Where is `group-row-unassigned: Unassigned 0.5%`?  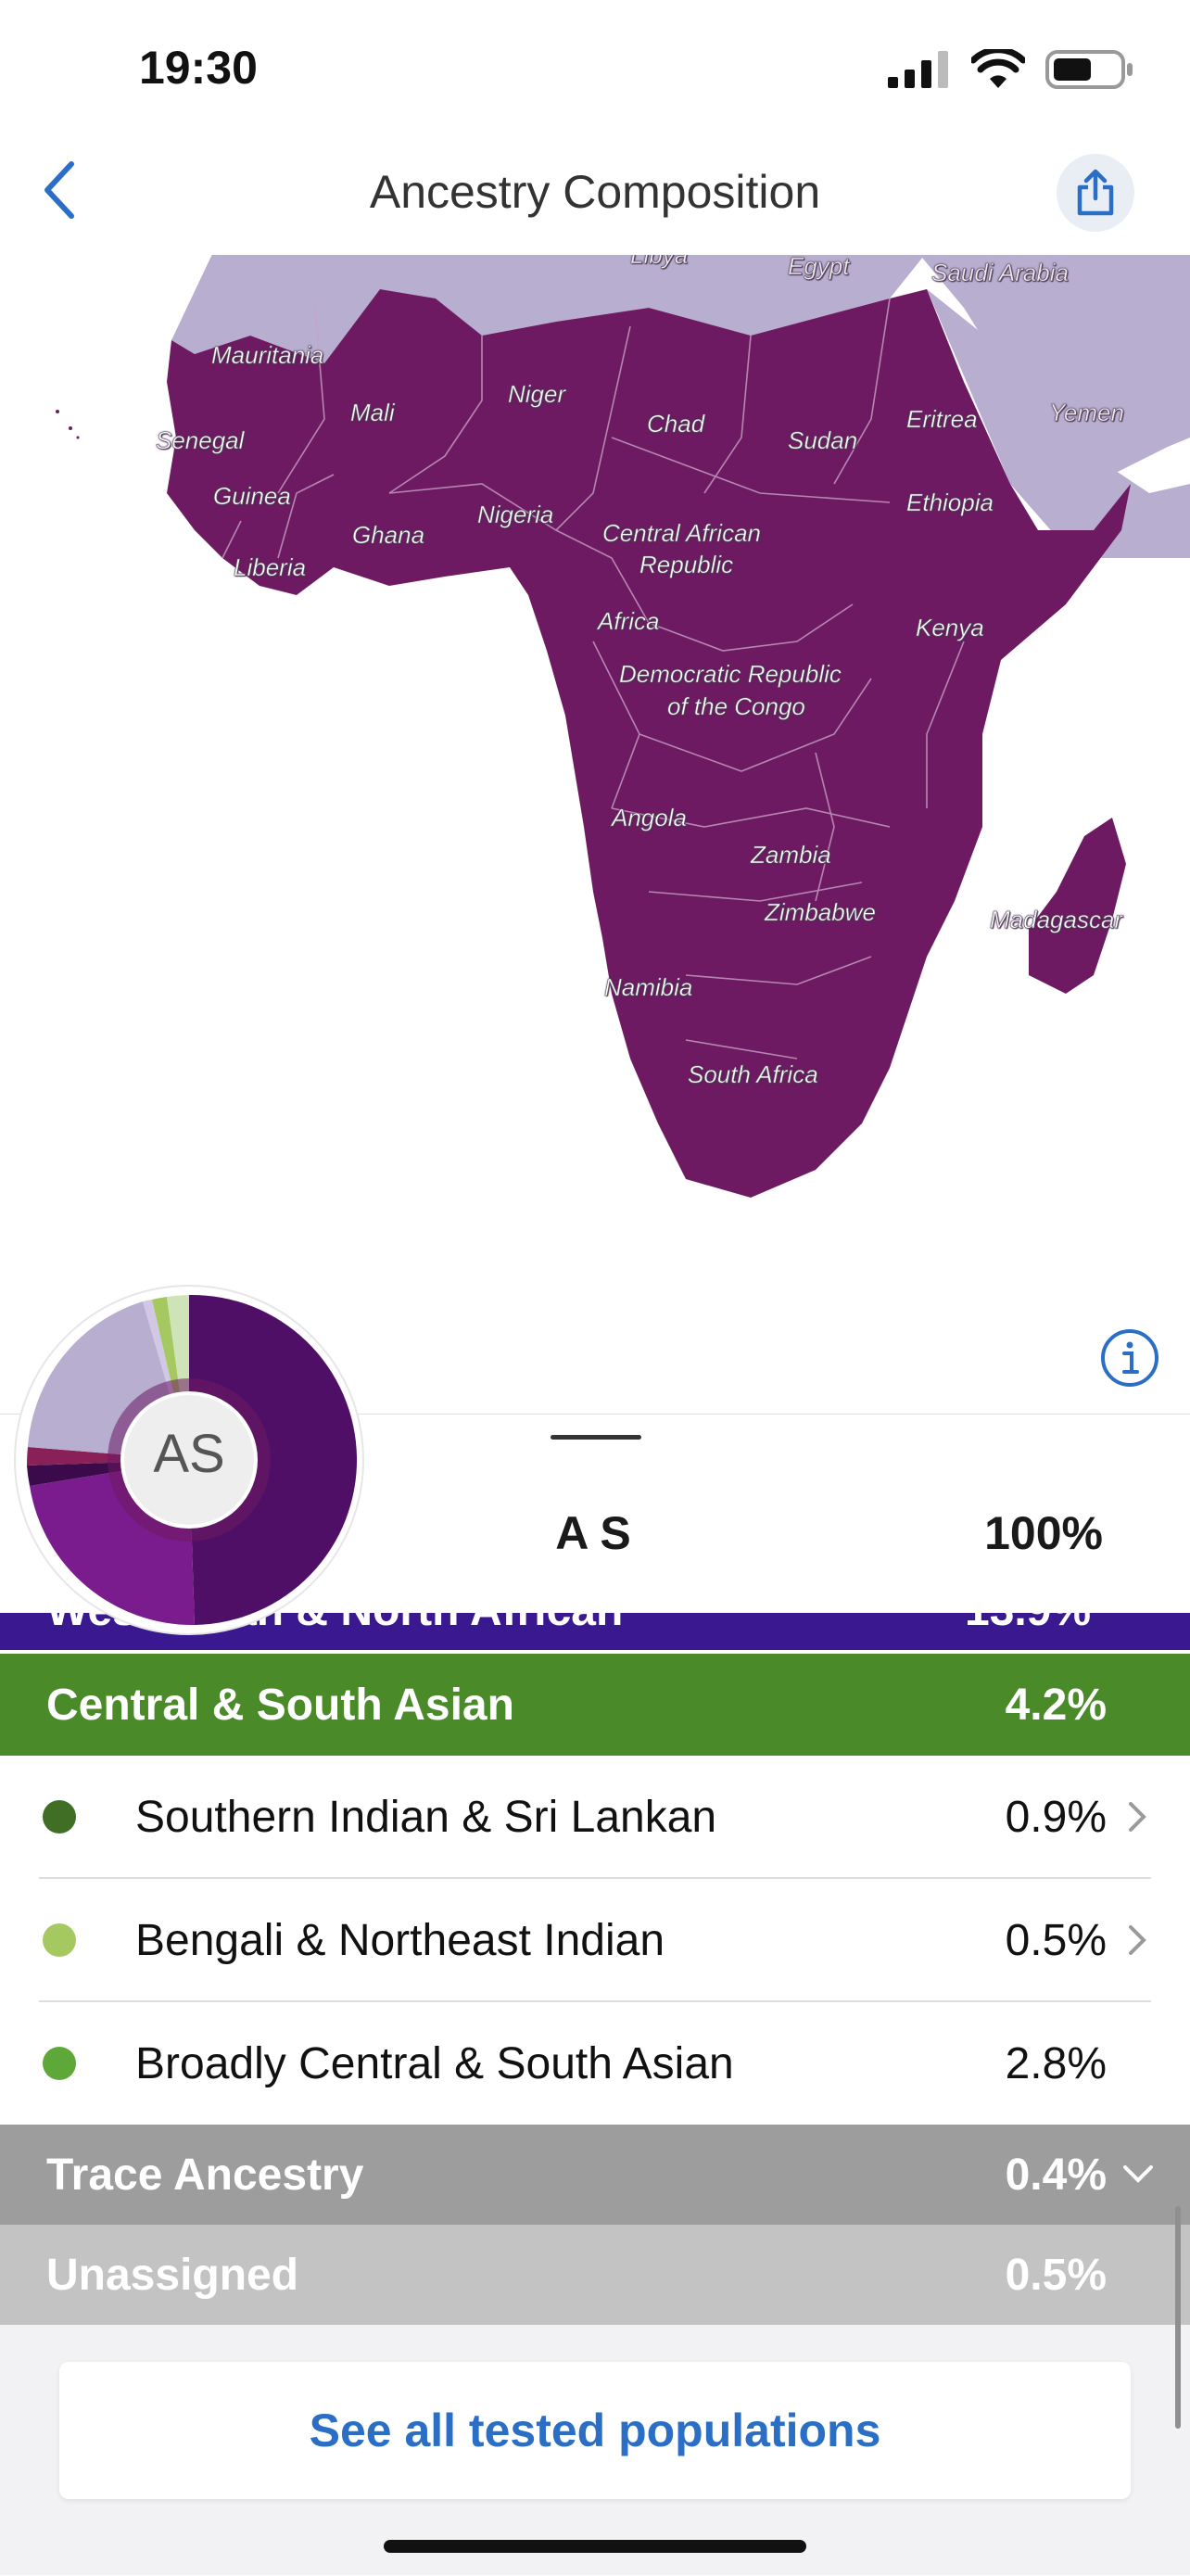 group-row-unassigned: Unassigned 0.5% is located at coordinates (595, 2275).